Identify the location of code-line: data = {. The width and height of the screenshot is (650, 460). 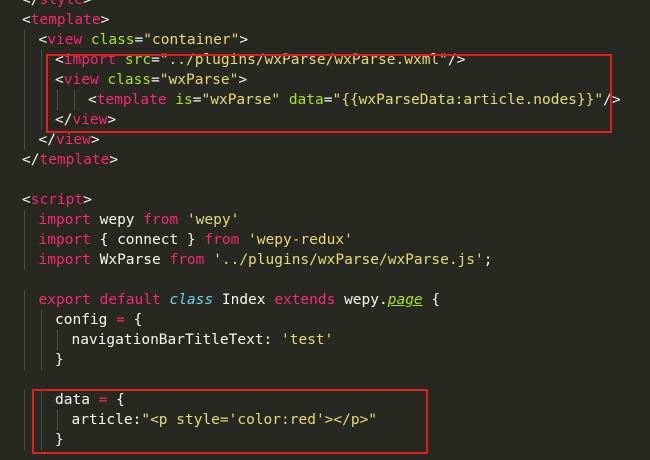
(90, 400).